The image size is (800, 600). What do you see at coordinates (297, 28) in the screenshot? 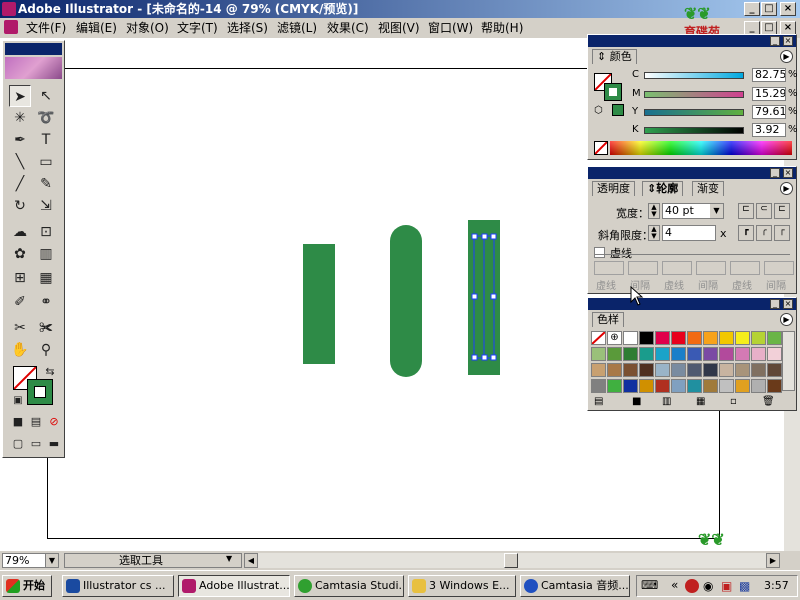
I see `menu-filter: 滤镜(L)` at bounding box center [297, 28].